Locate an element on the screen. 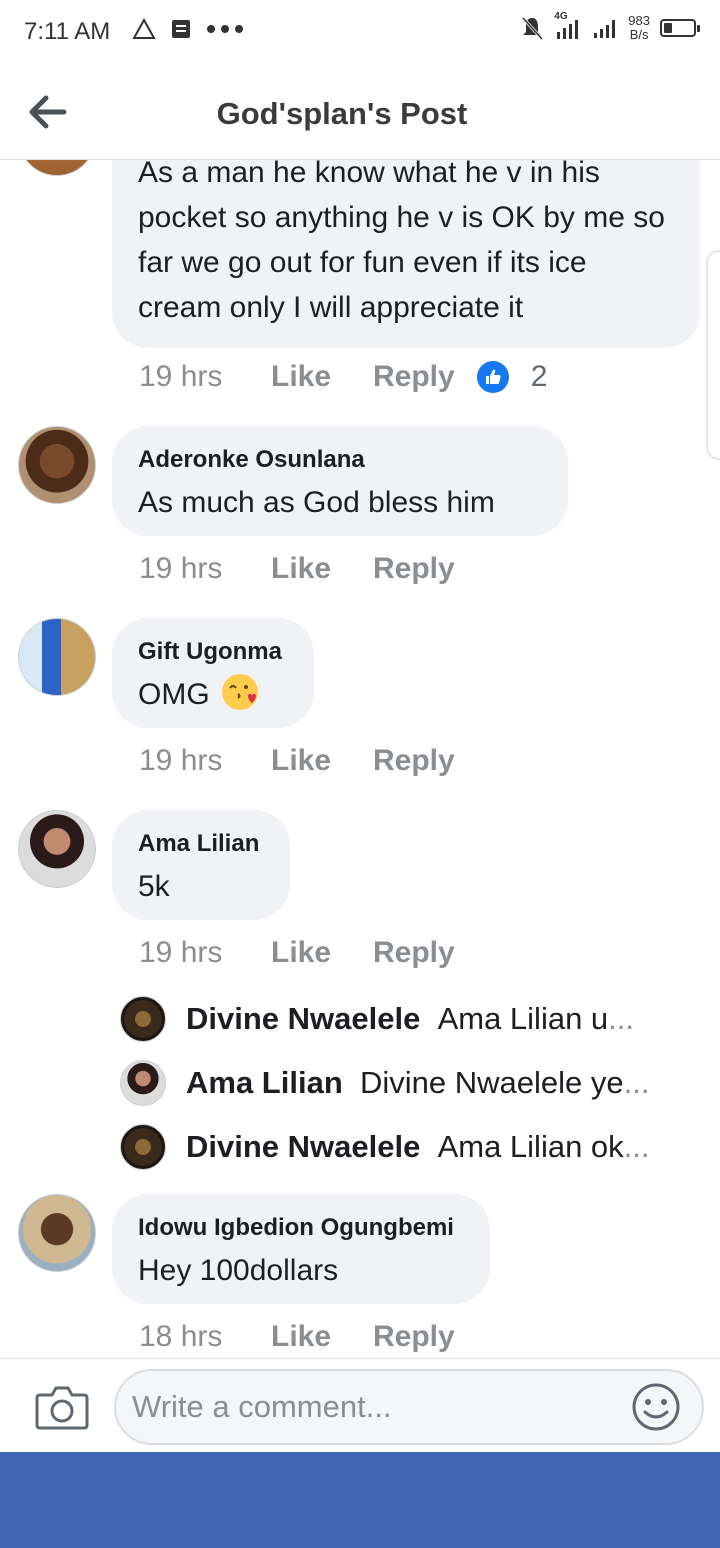 This screenshot has height=1548, width=720. comment-bubble: Idowu Igbedion Ogungbemi Hey 100dollars is located at coordinates (301, 1249).